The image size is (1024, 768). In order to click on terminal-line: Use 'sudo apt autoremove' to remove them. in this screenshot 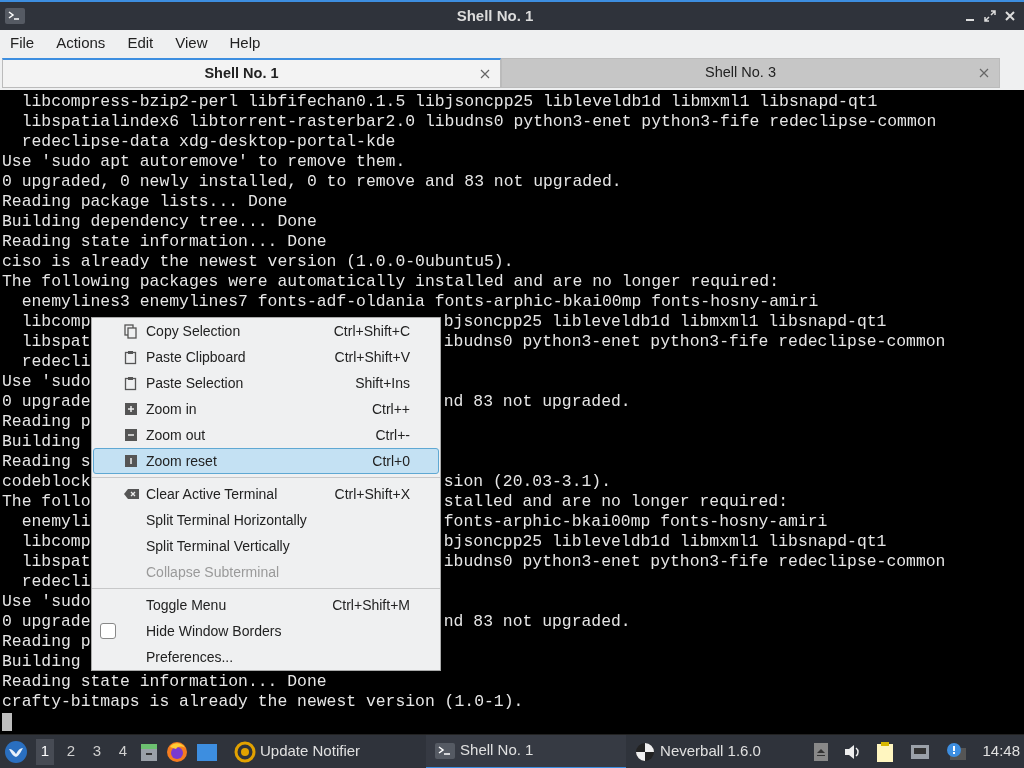, I will do `click(204, 162)`.